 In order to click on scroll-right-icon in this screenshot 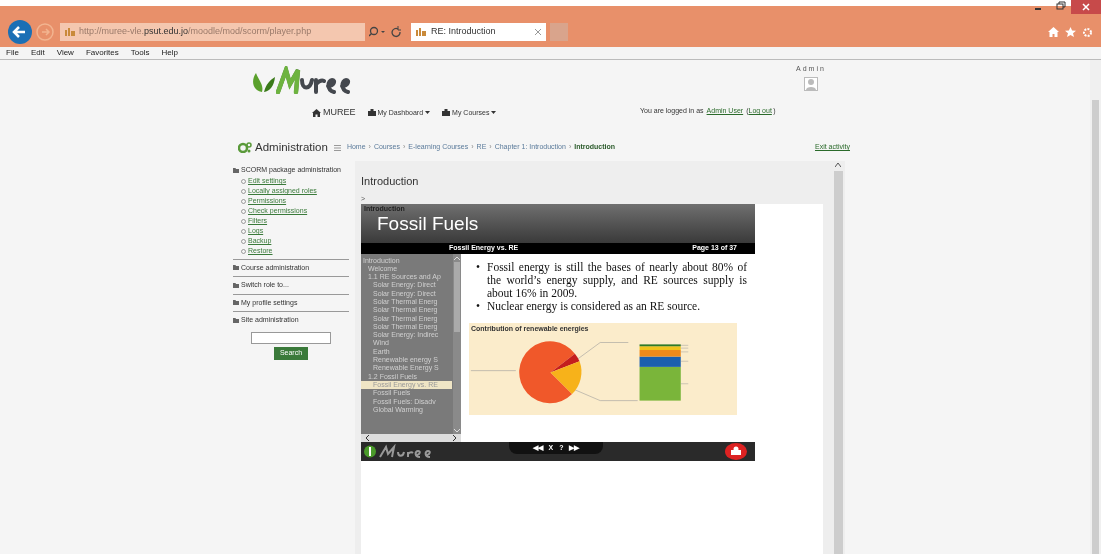, I will do `click(455, 437)`.